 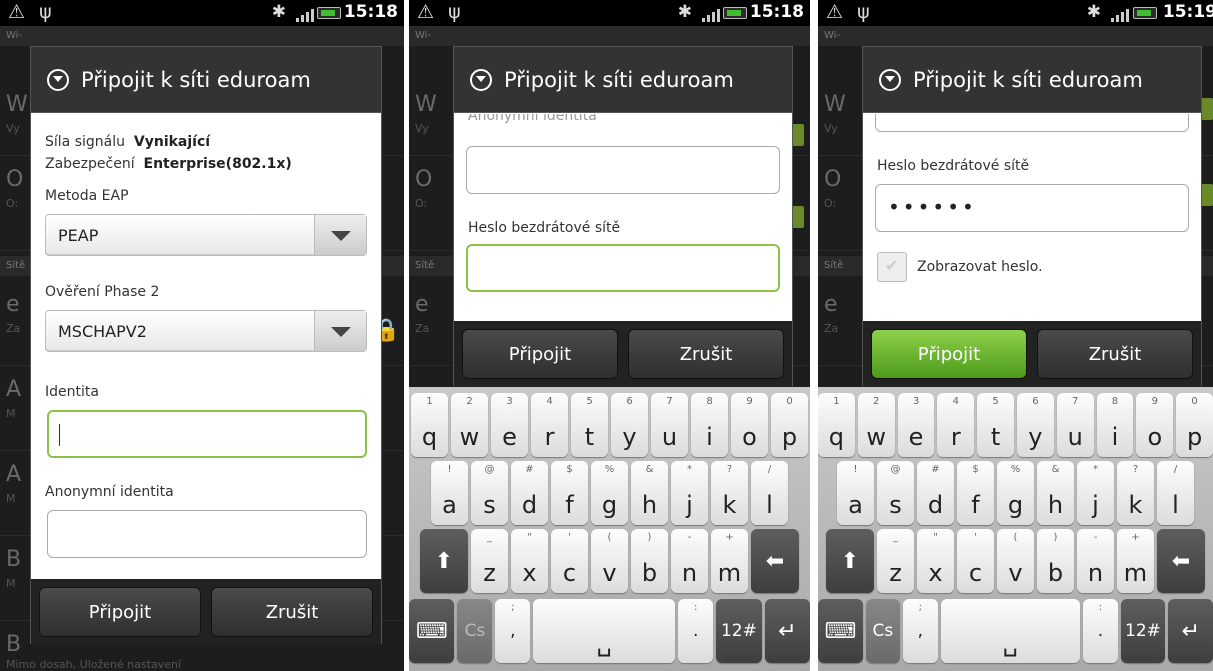 What do you see at coordinates (609, 13) in the screenshot?
I see `status-bar: ⚠ ψ ✱ 15:18` at bounding box center [609, 13].